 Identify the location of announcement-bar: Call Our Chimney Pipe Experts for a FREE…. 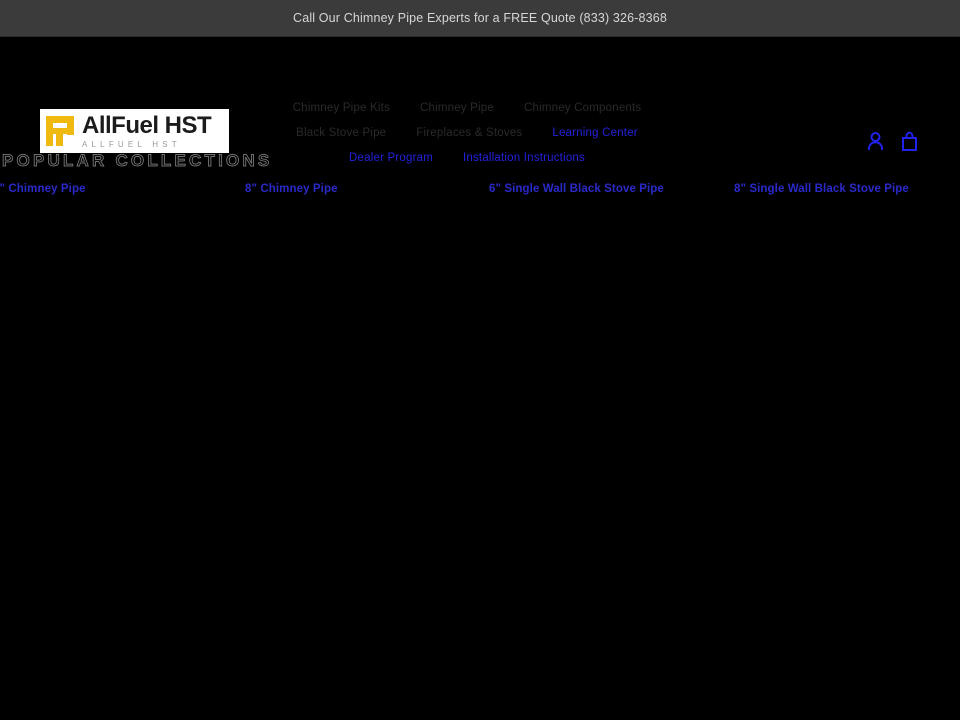
(480, 18).